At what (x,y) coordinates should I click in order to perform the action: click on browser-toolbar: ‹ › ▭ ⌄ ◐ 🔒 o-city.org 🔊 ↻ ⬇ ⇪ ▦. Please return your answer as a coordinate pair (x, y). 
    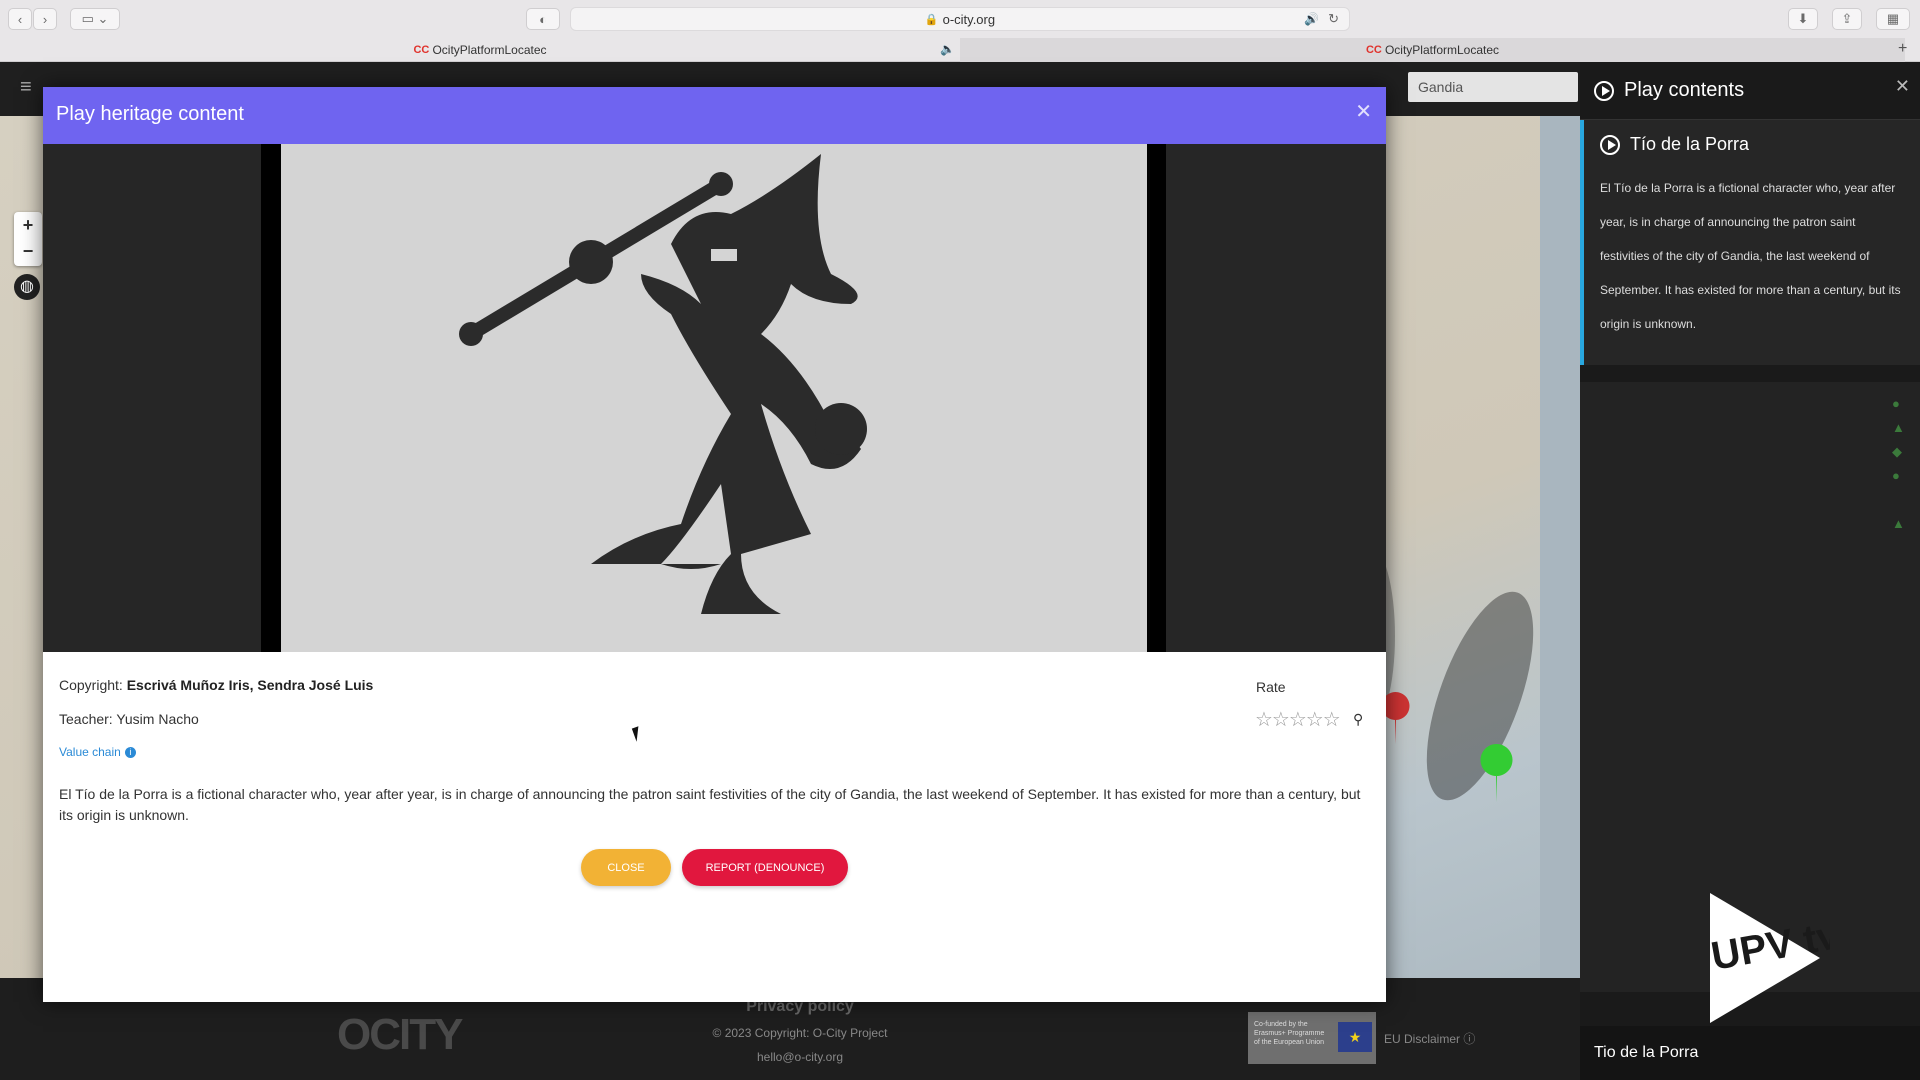
    Looking at the image, I should click on (960, 19).